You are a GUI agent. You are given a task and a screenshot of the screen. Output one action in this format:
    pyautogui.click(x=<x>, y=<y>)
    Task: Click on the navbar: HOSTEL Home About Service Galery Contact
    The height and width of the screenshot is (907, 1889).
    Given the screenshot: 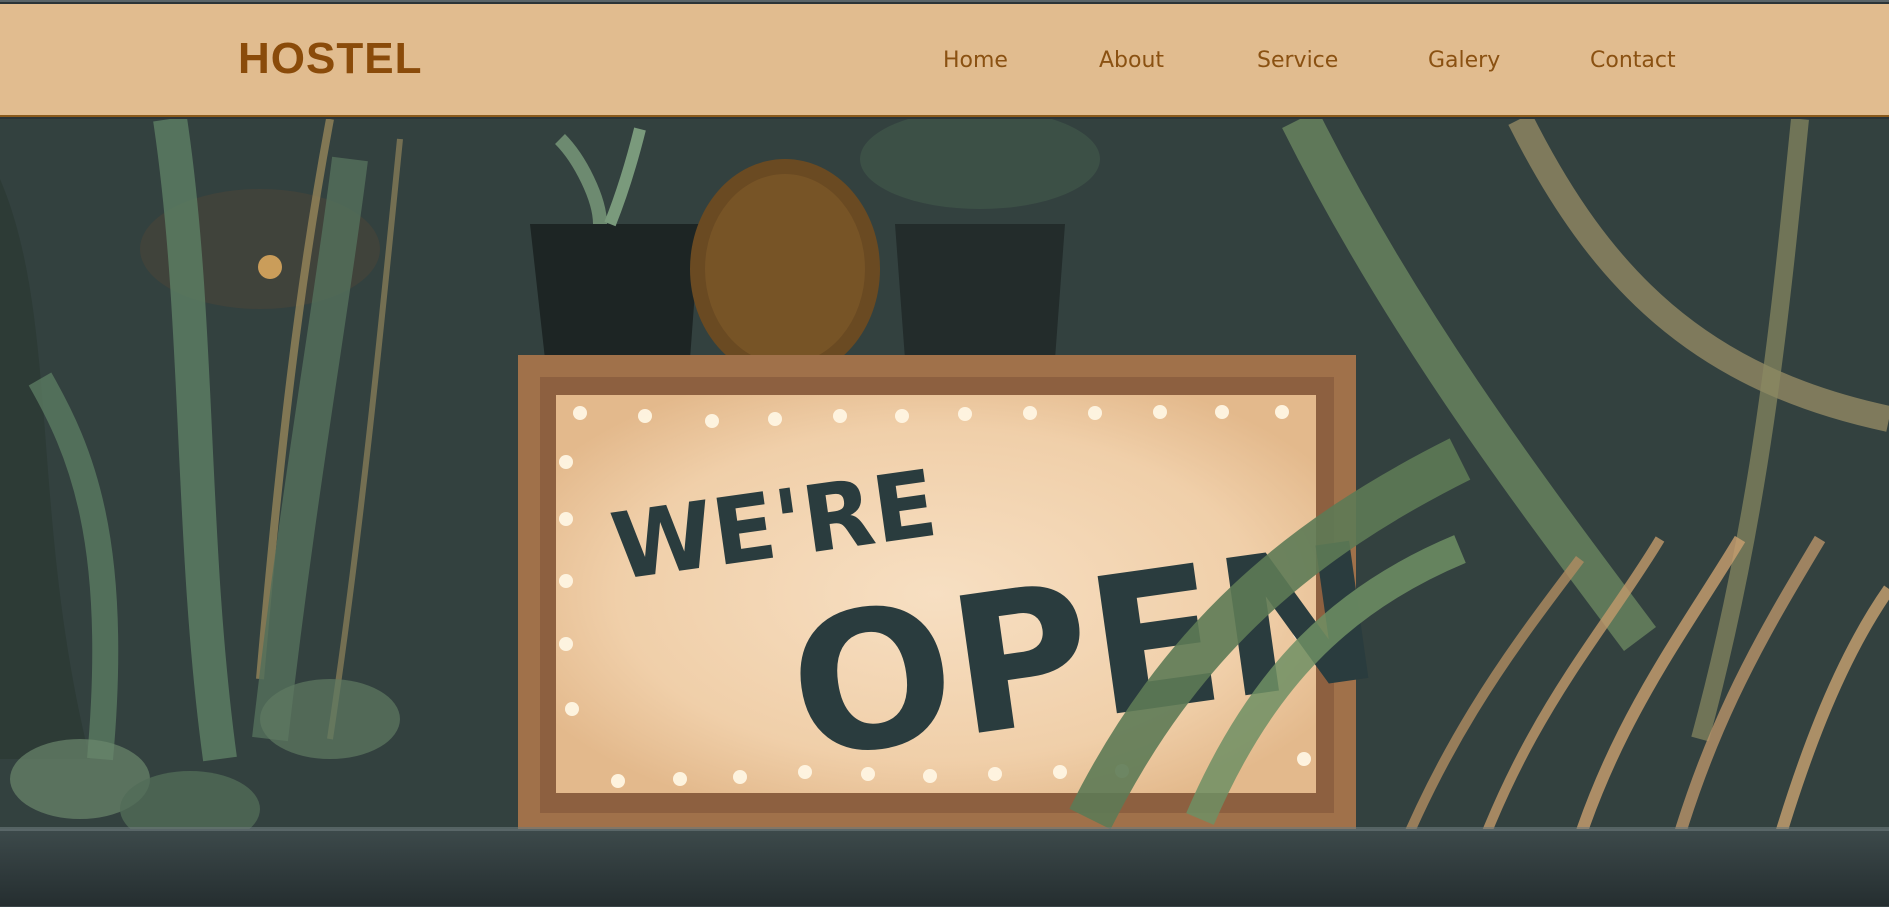 What is the action you would take?
    pyautogui.click(x=944, y=60)
    